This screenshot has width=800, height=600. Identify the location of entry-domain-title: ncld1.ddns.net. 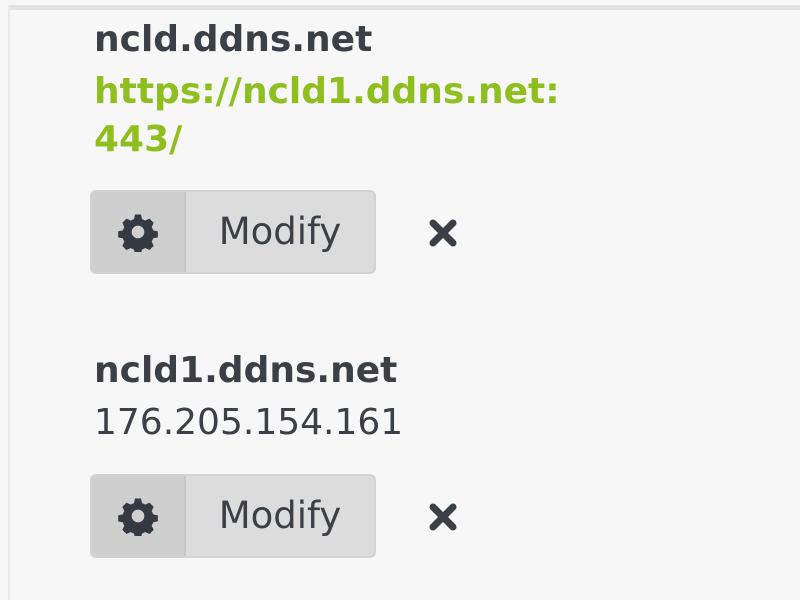
(246, 370).